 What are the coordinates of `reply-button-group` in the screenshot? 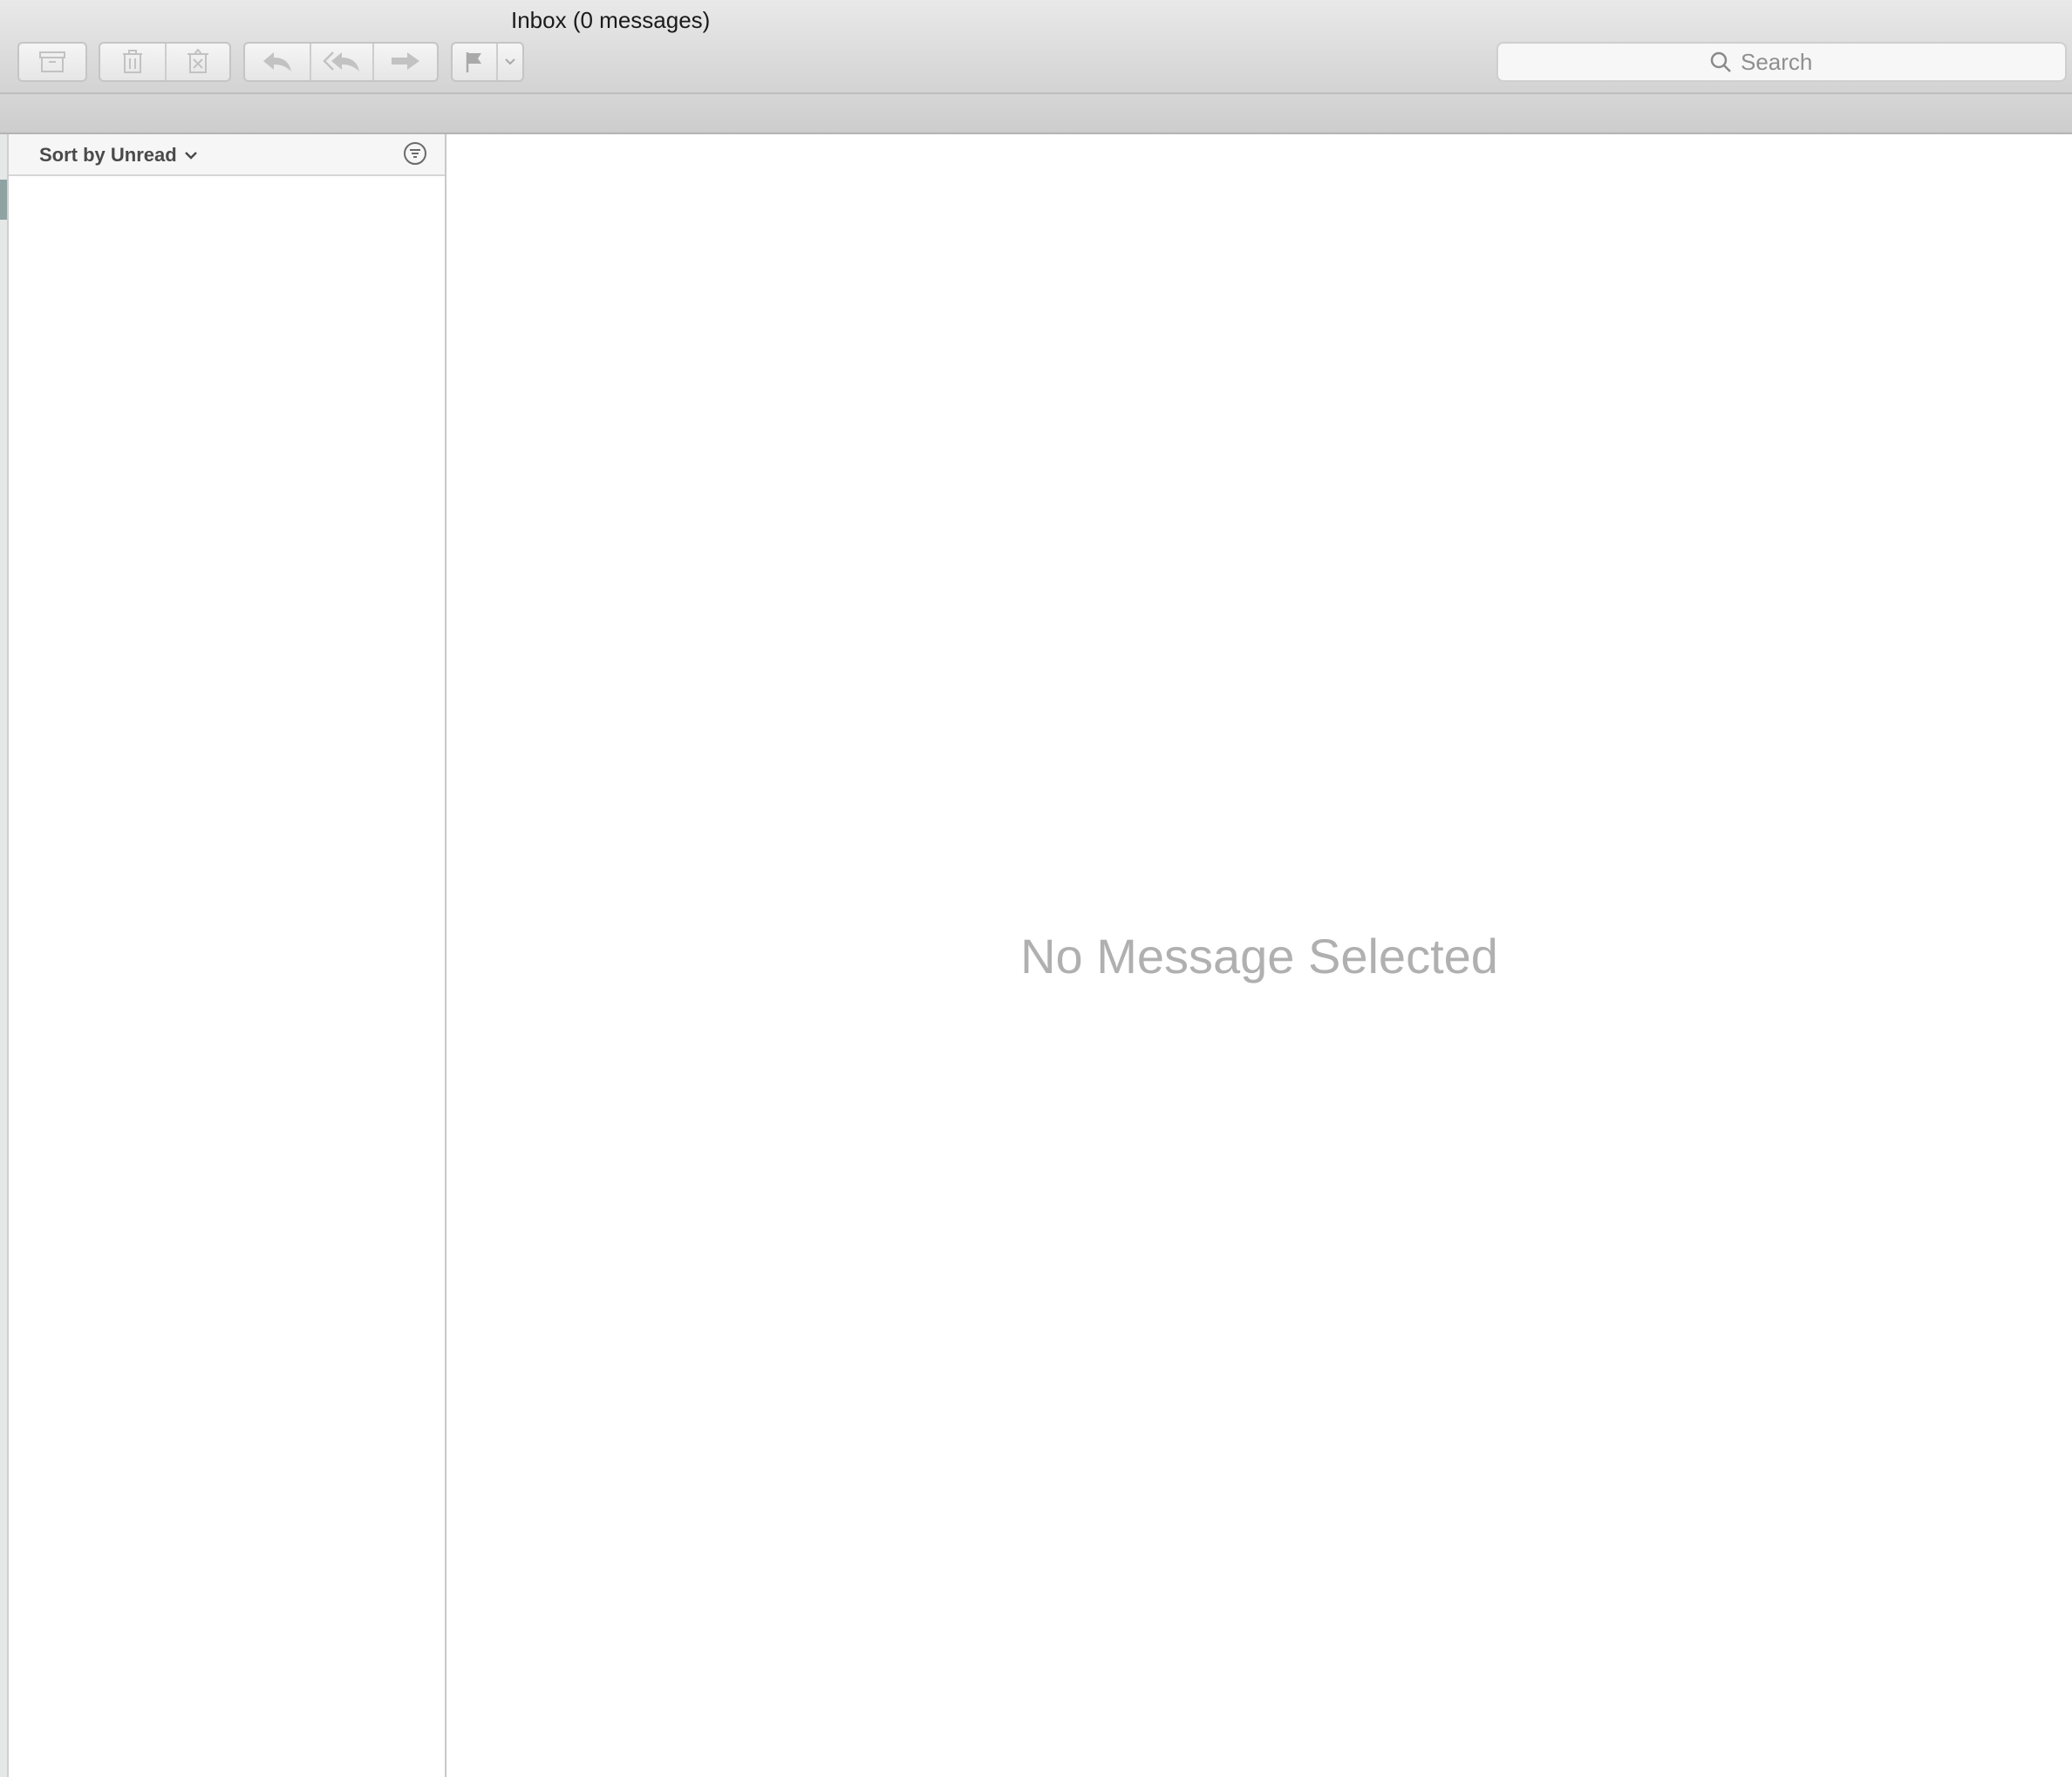 It's located at (341, 62).